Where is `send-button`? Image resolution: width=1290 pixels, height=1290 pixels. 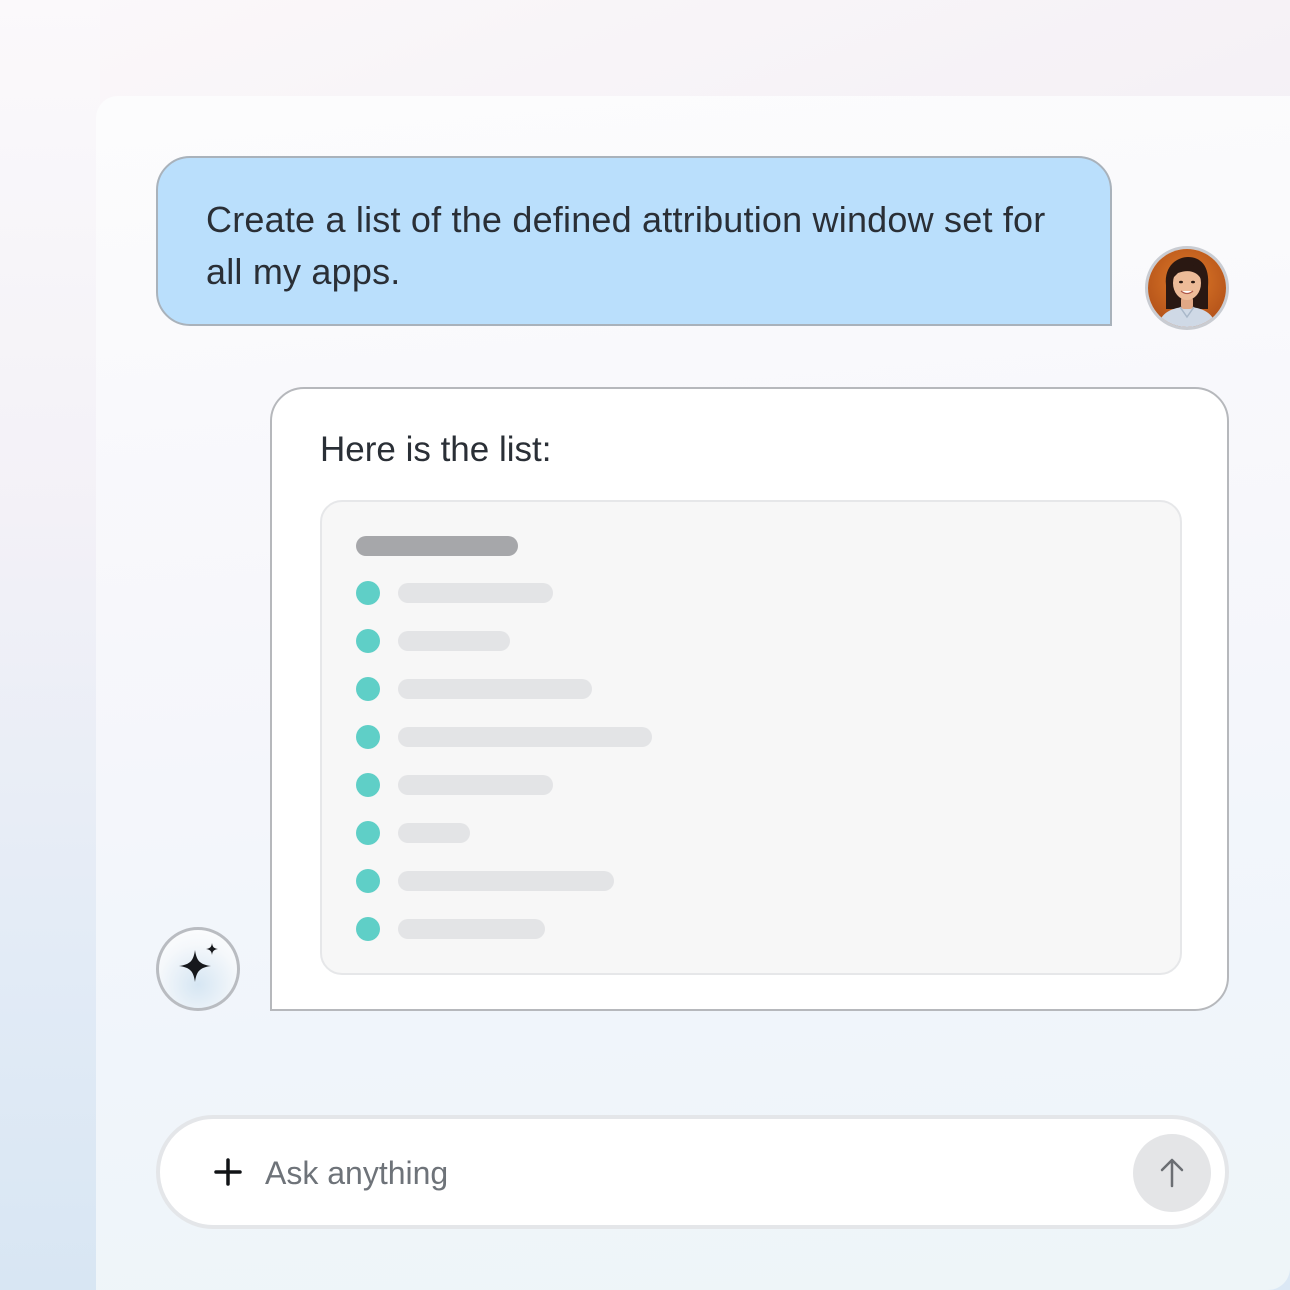
send-button is located at coordinates (1172, 1173).